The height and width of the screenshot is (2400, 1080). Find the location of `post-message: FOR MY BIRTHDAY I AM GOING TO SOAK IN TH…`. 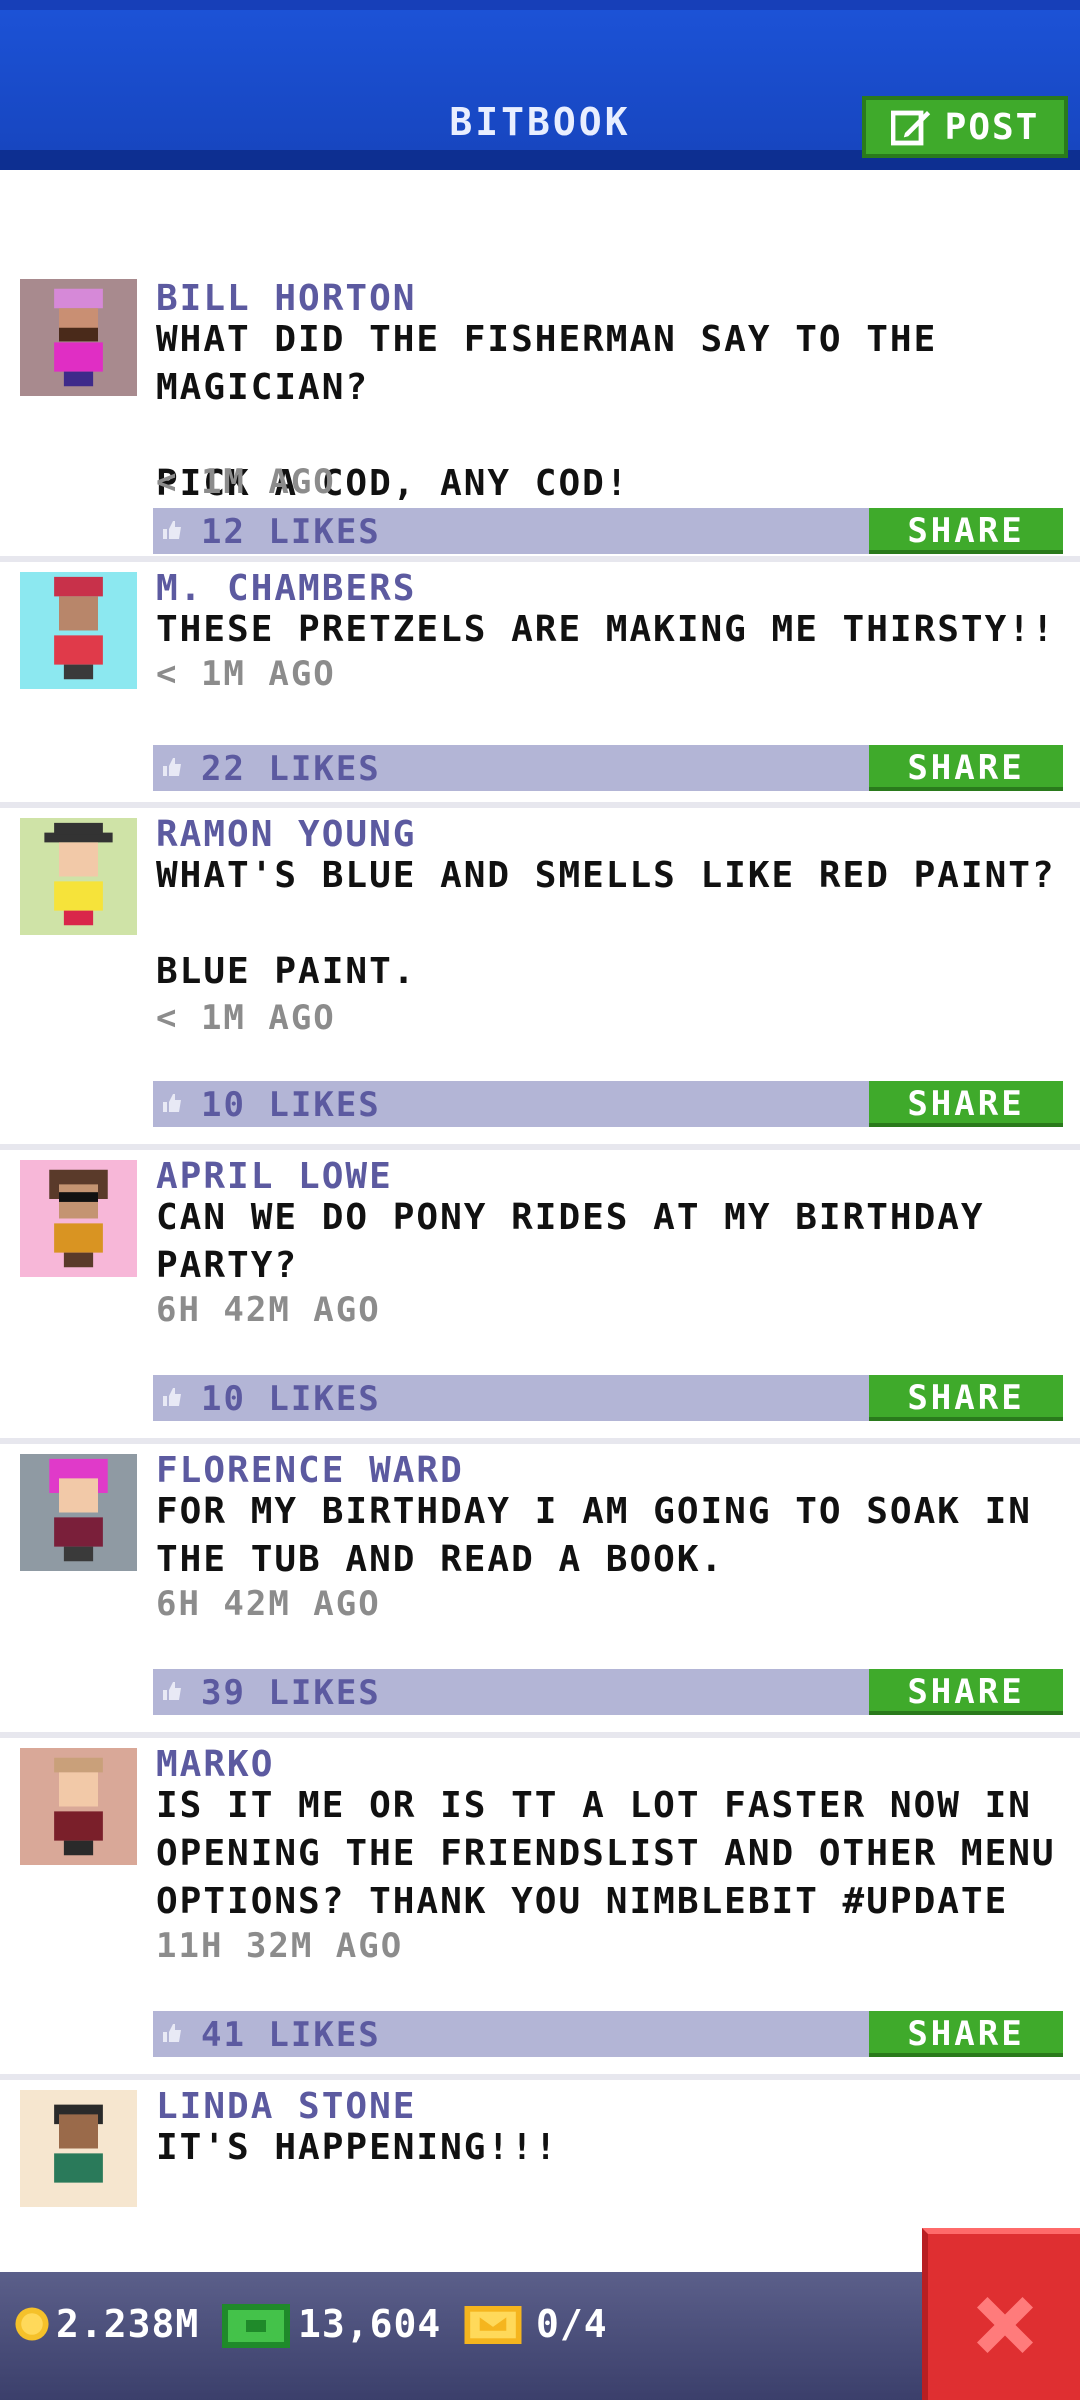

post-message: FOR MY BIRTHDAY I AM GOING TO SOAK IN TH… is located at coordinates (606, 1535).